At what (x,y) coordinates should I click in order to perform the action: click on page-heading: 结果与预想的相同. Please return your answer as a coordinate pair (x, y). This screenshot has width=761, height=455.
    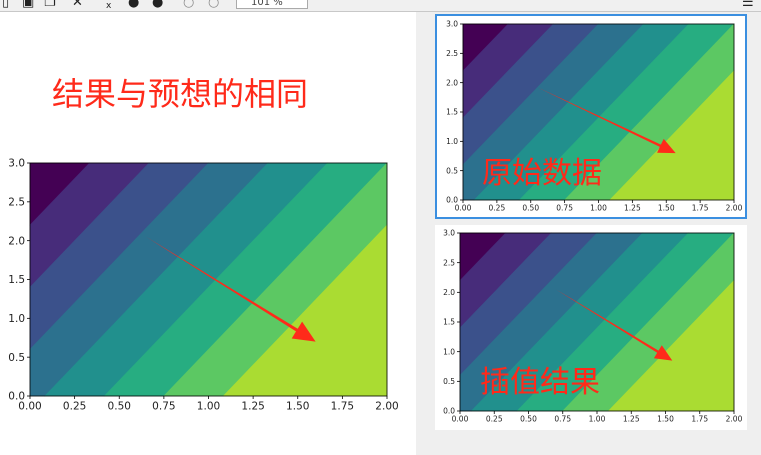
    Looking at the image, I should click on (180, 94).